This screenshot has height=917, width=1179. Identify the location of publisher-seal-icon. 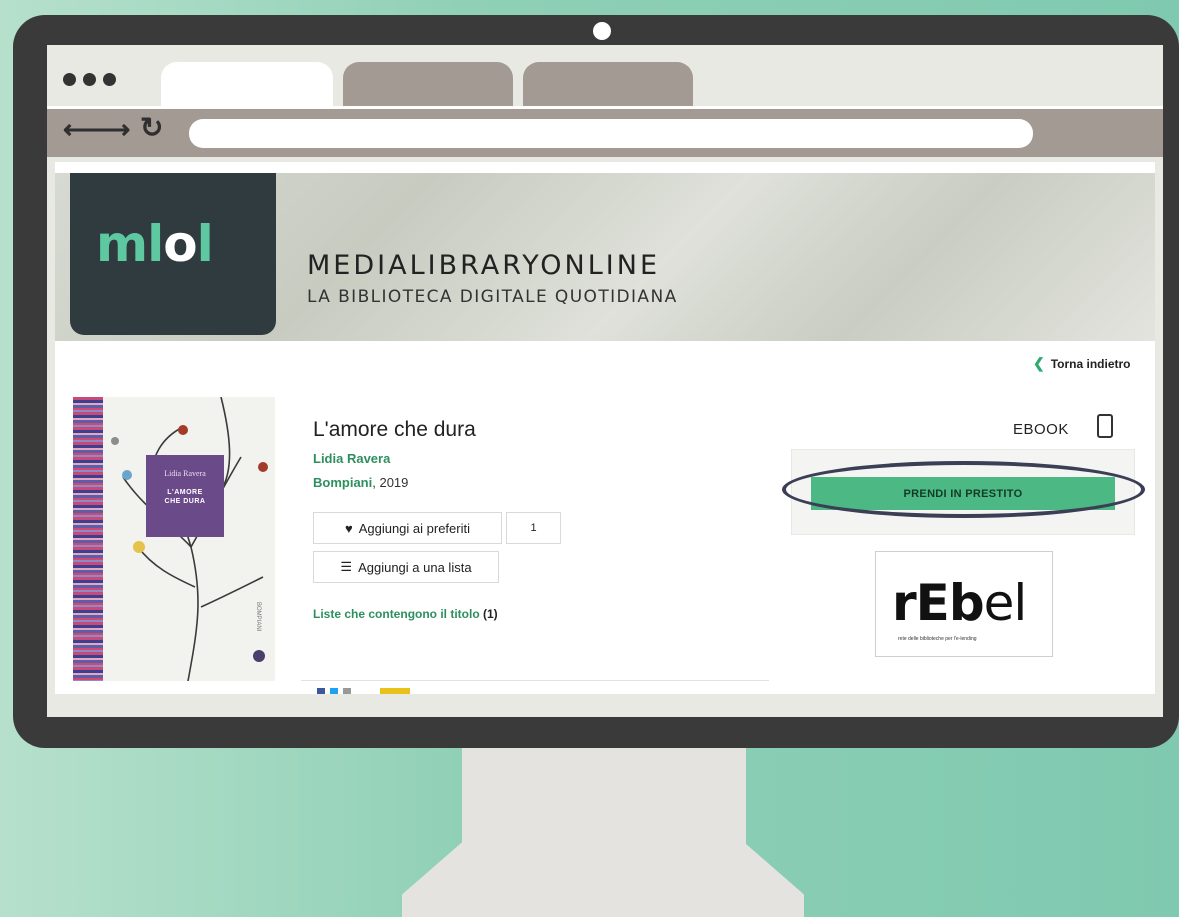
(259, 656).